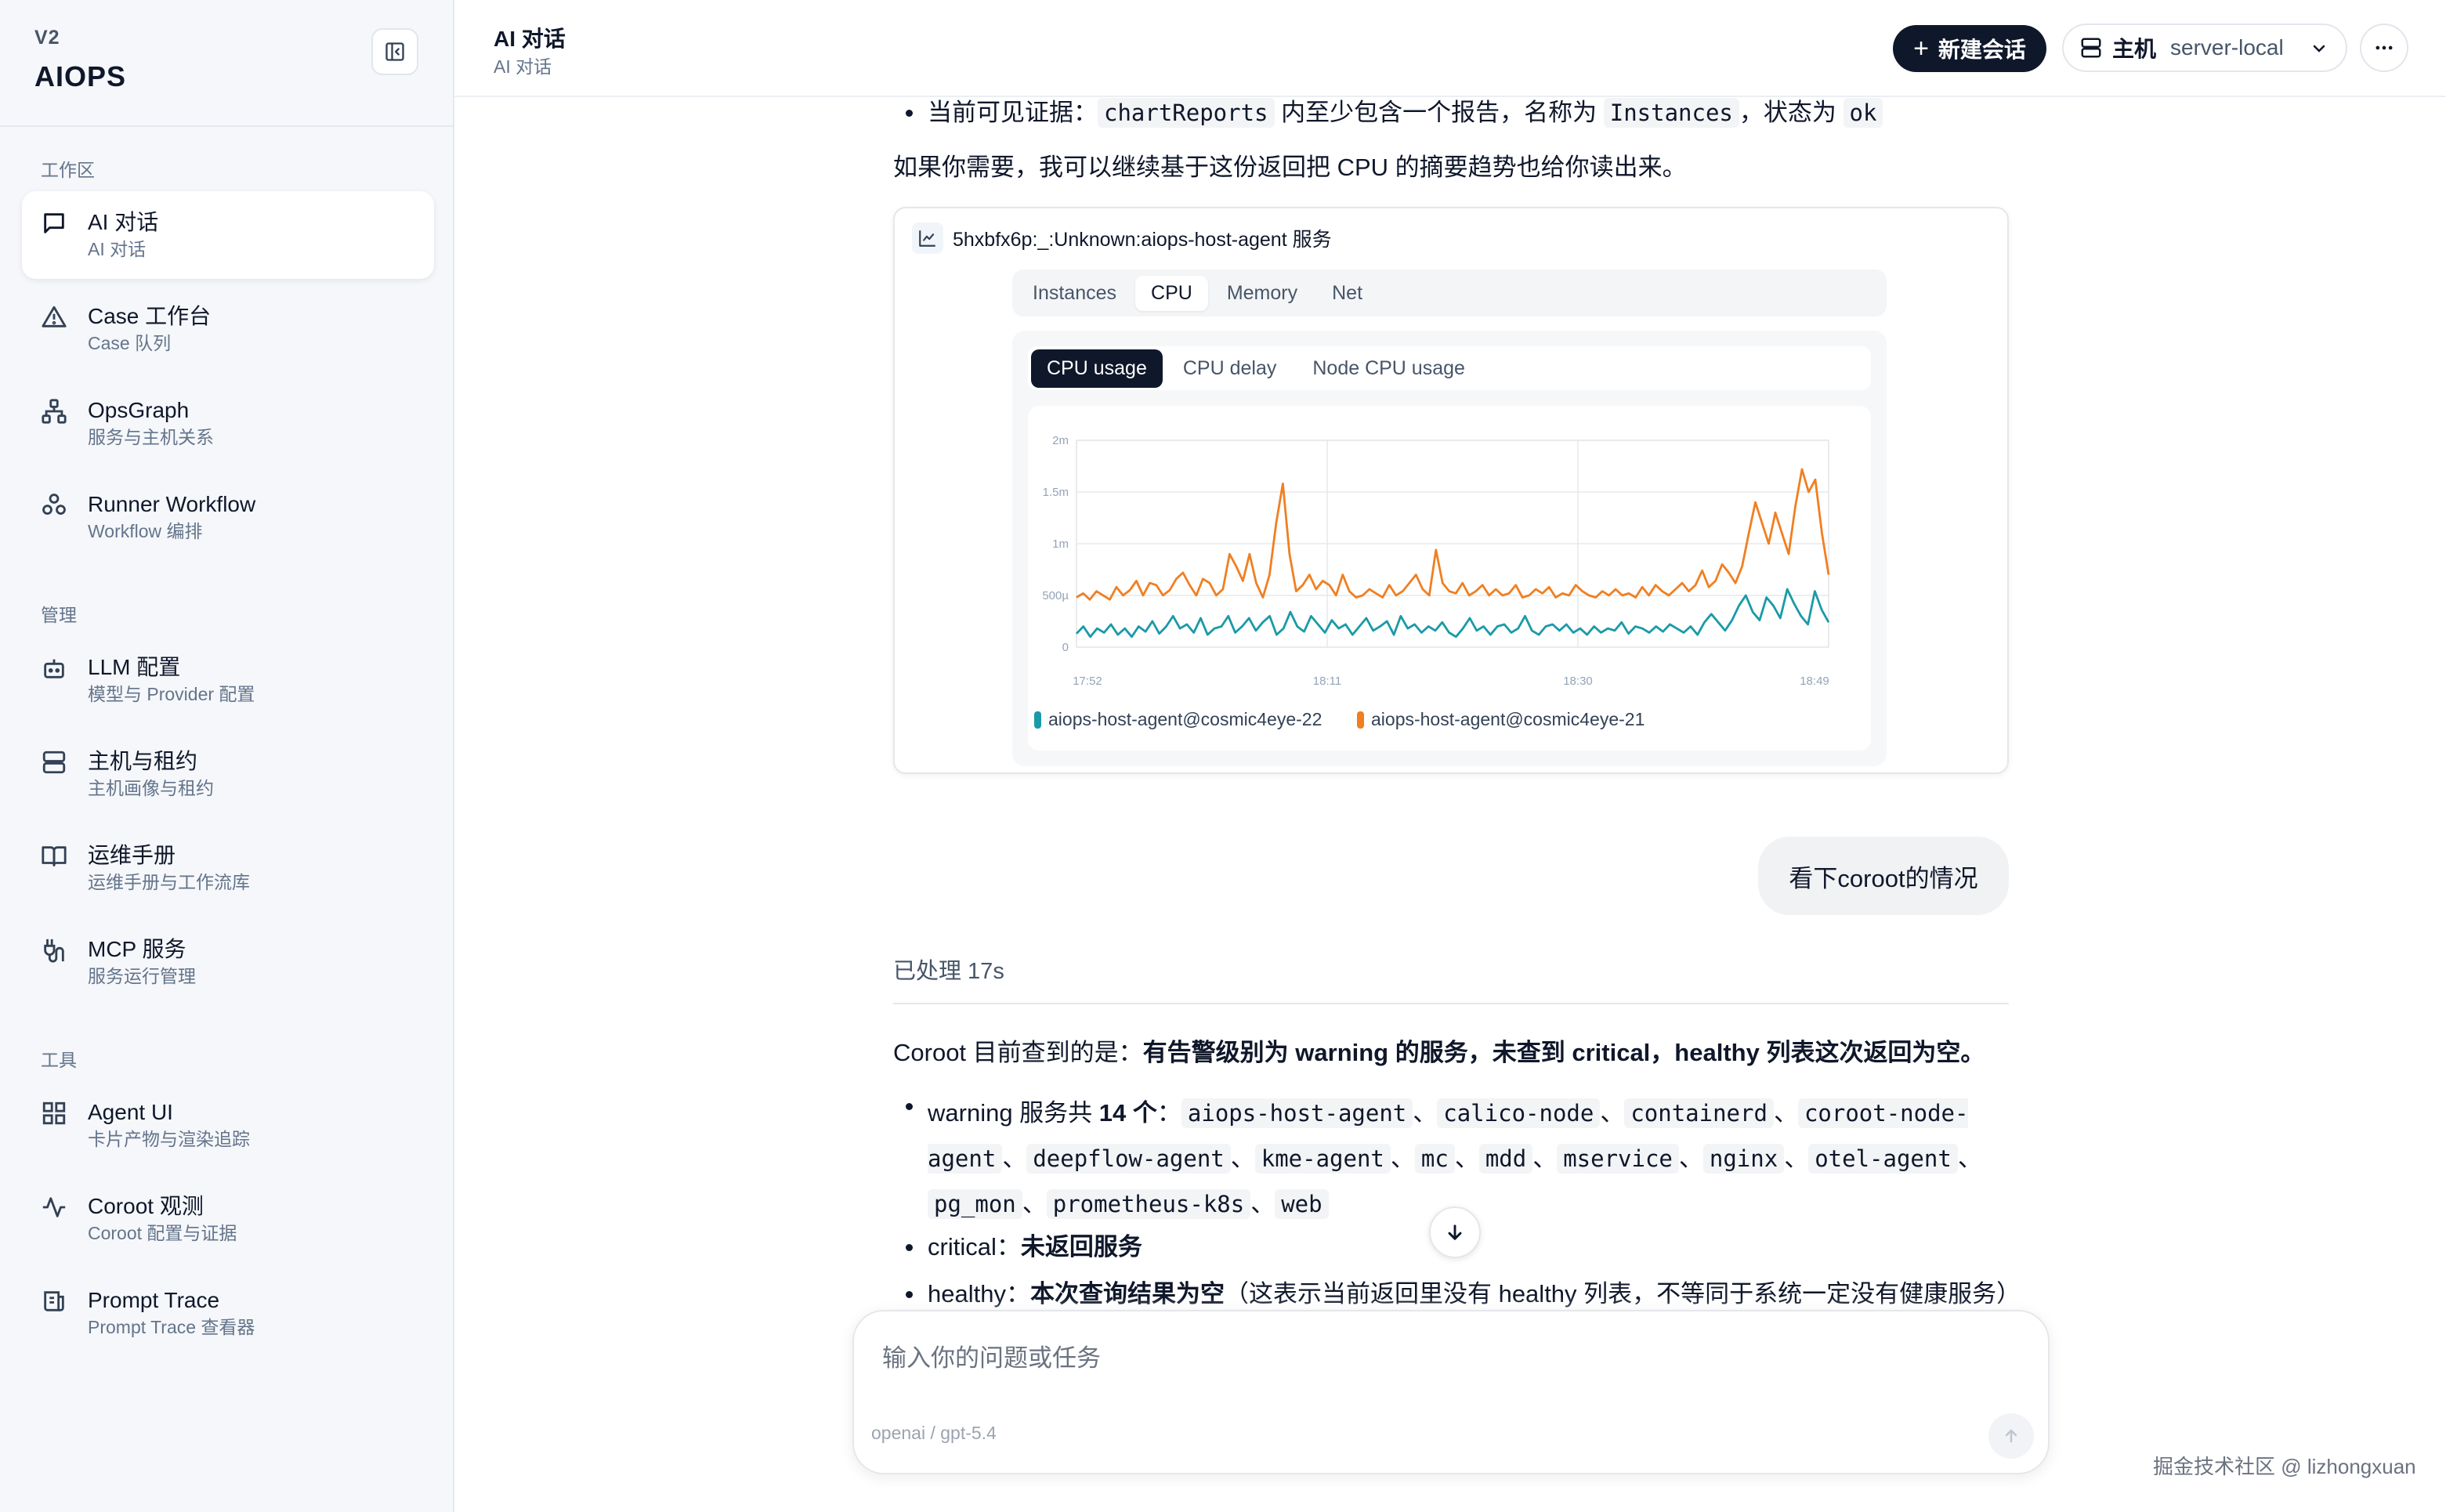 This screenshot has width=2446, height=1512. I want to click on service-tag: pg_mon, so click(975, 1204).